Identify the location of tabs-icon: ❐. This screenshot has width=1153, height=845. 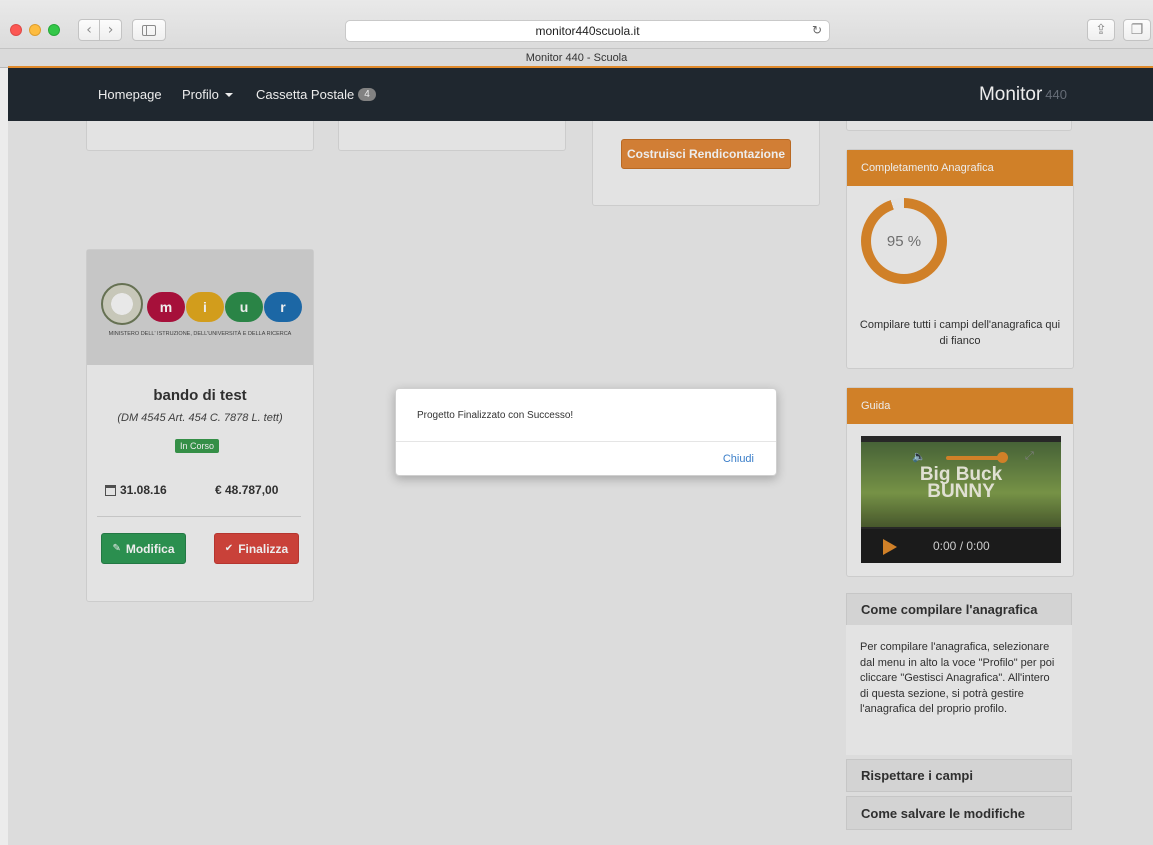
(1137, 30).